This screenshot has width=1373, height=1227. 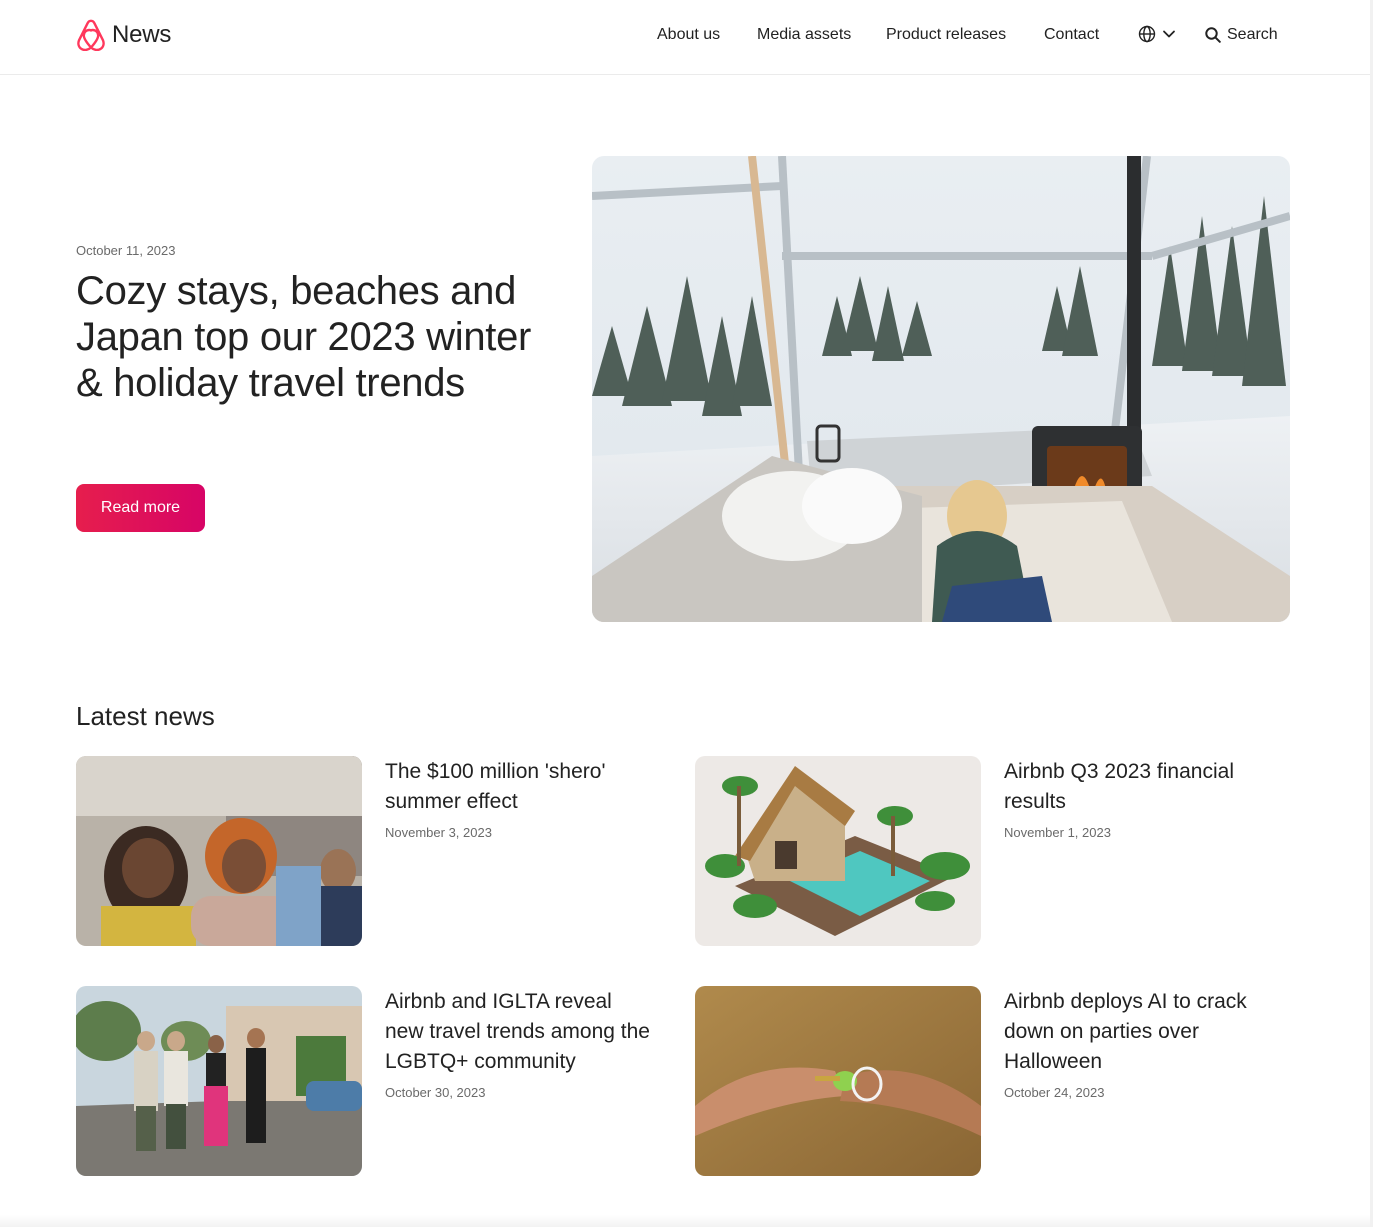 What do you see at coordinates (435, 1092) in the screenshot?
I see `article-date-igita: October 30, 2023` at bounding box center [435, 1092].